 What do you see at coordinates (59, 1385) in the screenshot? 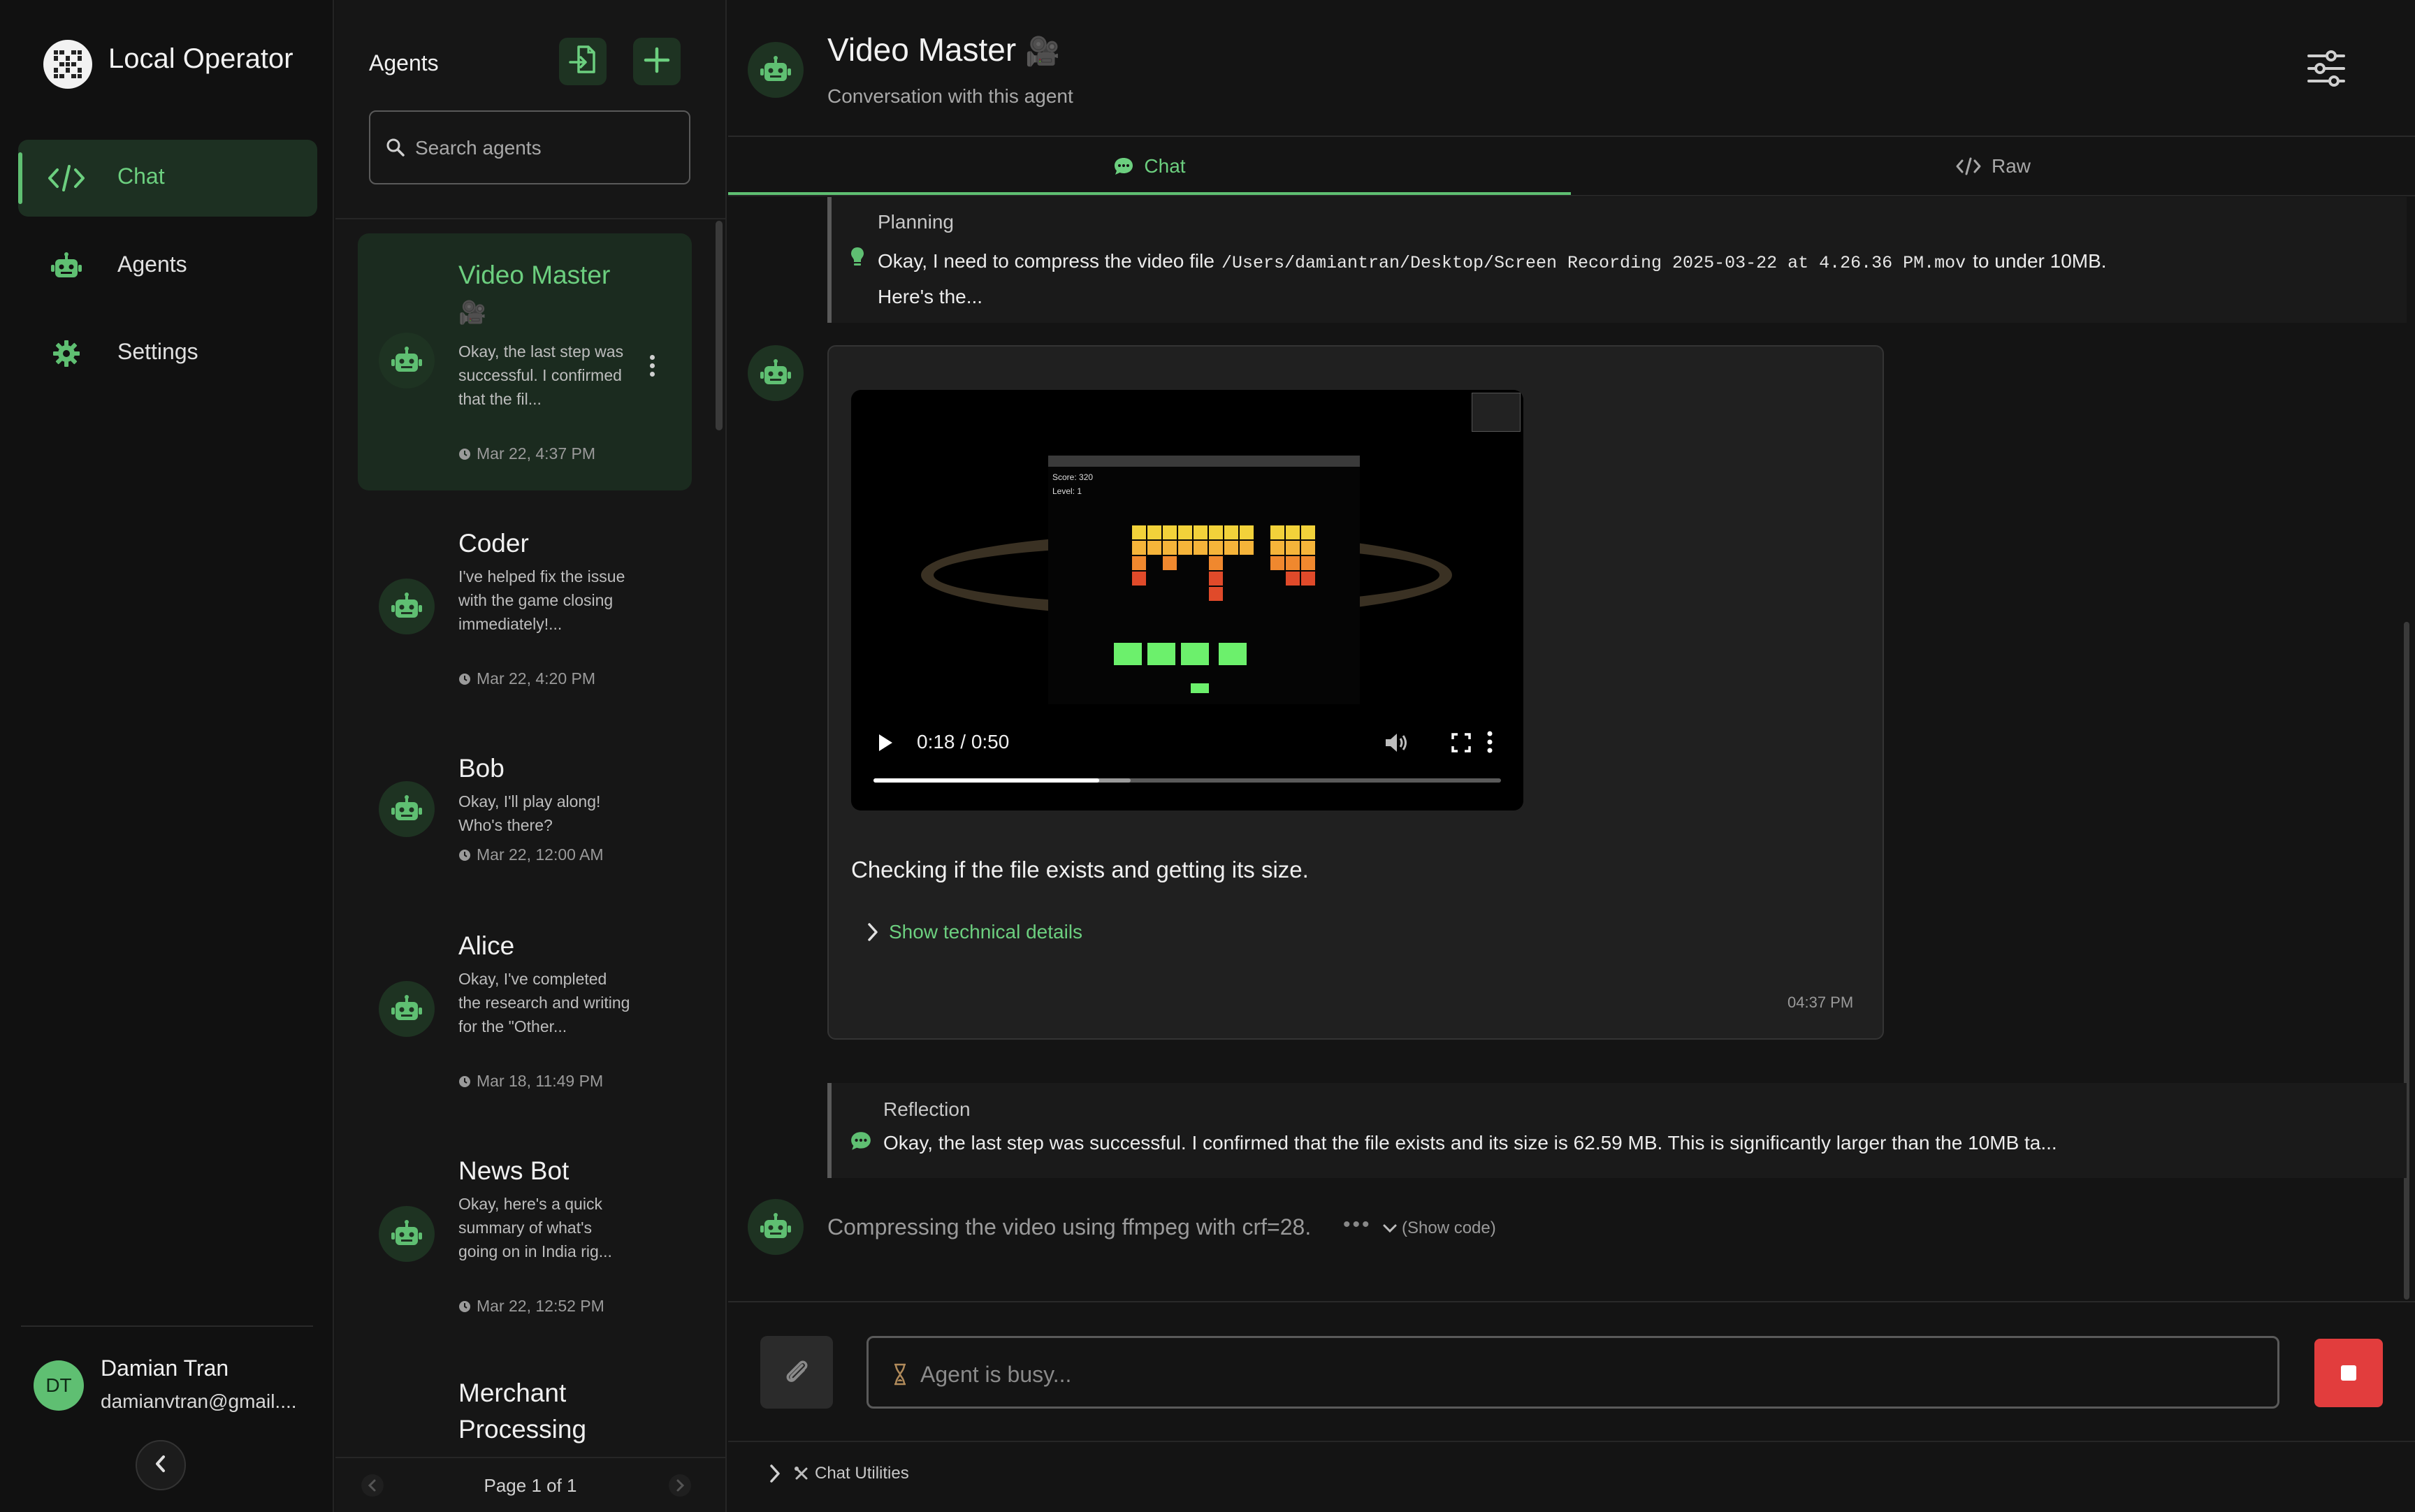
I see `avatar: DT` at bounding box center [59, 1385].